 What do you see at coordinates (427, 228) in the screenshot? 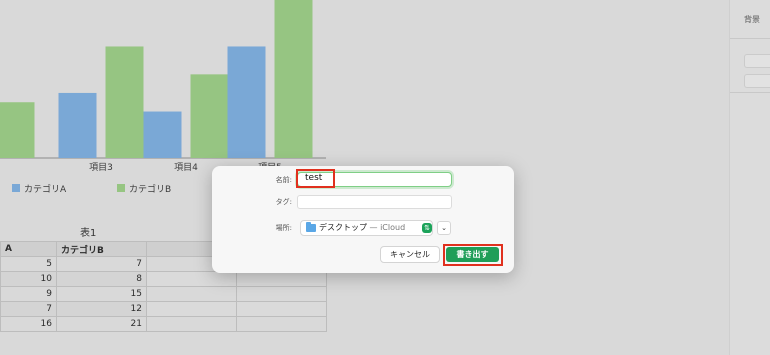
I see `stepper-icon: ⇅` at bounding box center [427, 228].